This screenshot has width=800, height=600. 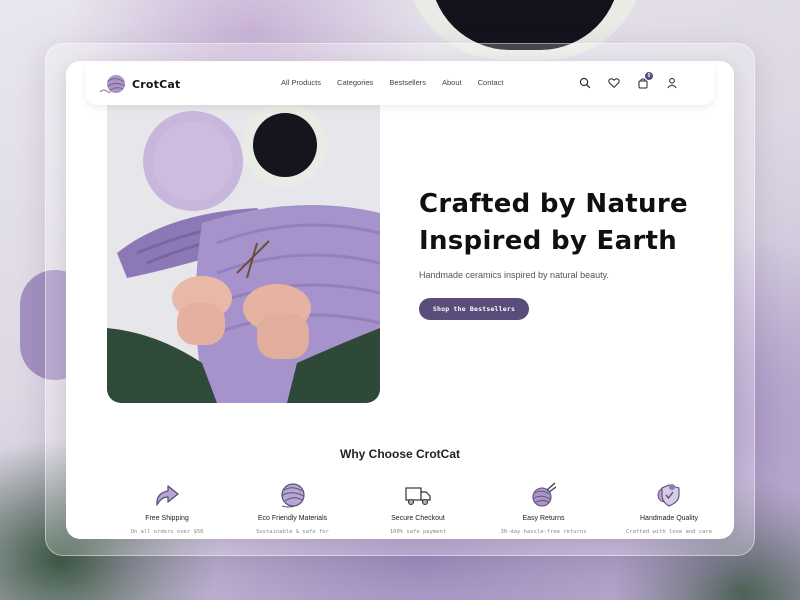 I want to click on shield-check-icon, so click(x=669, y=495).